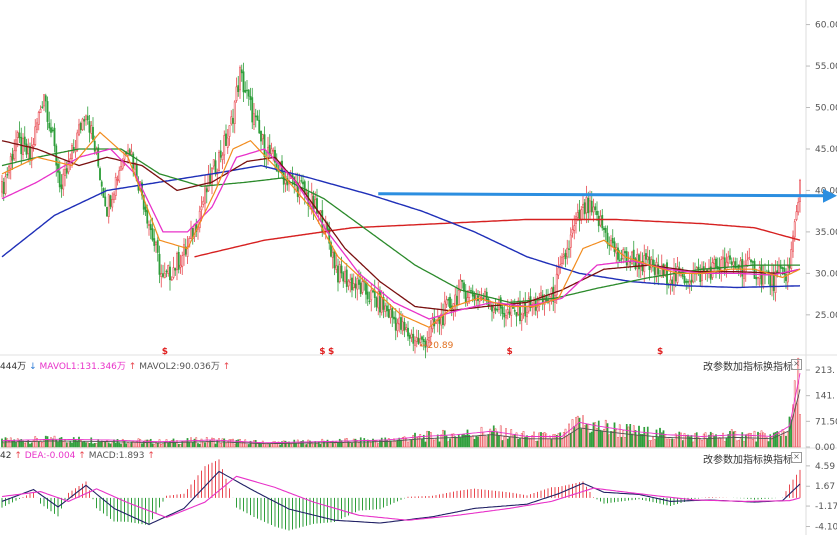 This screenshot has width=837, height=539. What do you see at coordinates (718, 458) in the screenshot?
I see `macd-change-params-button: 改参数` at bounding box center [718, 458].